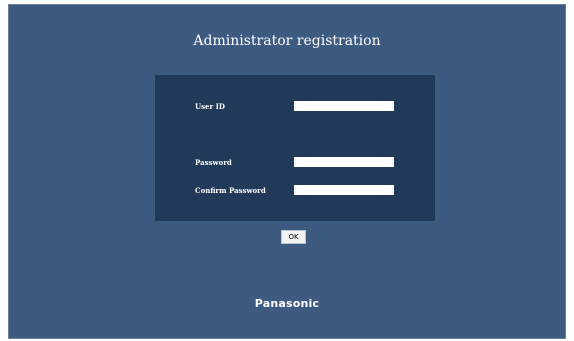 This screenshot has height=341, width=574. What do you see at coordinates (344, 190) in the screenshot?
I see `confirm-password-input` at bounding box center [344, 190].